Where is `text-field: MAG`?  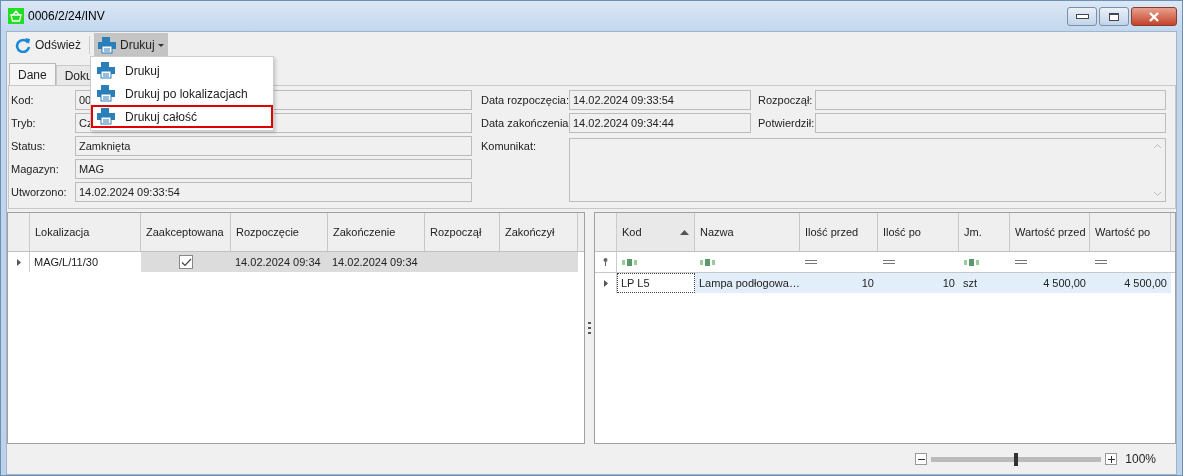
text-field: MAG is located at coordinates (273, 169).